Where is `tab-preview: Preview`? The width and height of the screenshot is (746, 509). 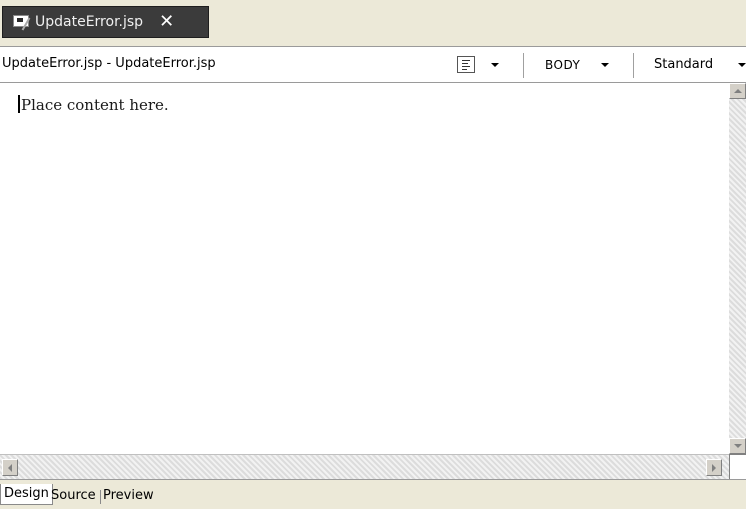 tab-preview: Preview is located at coordinates (128, 496).